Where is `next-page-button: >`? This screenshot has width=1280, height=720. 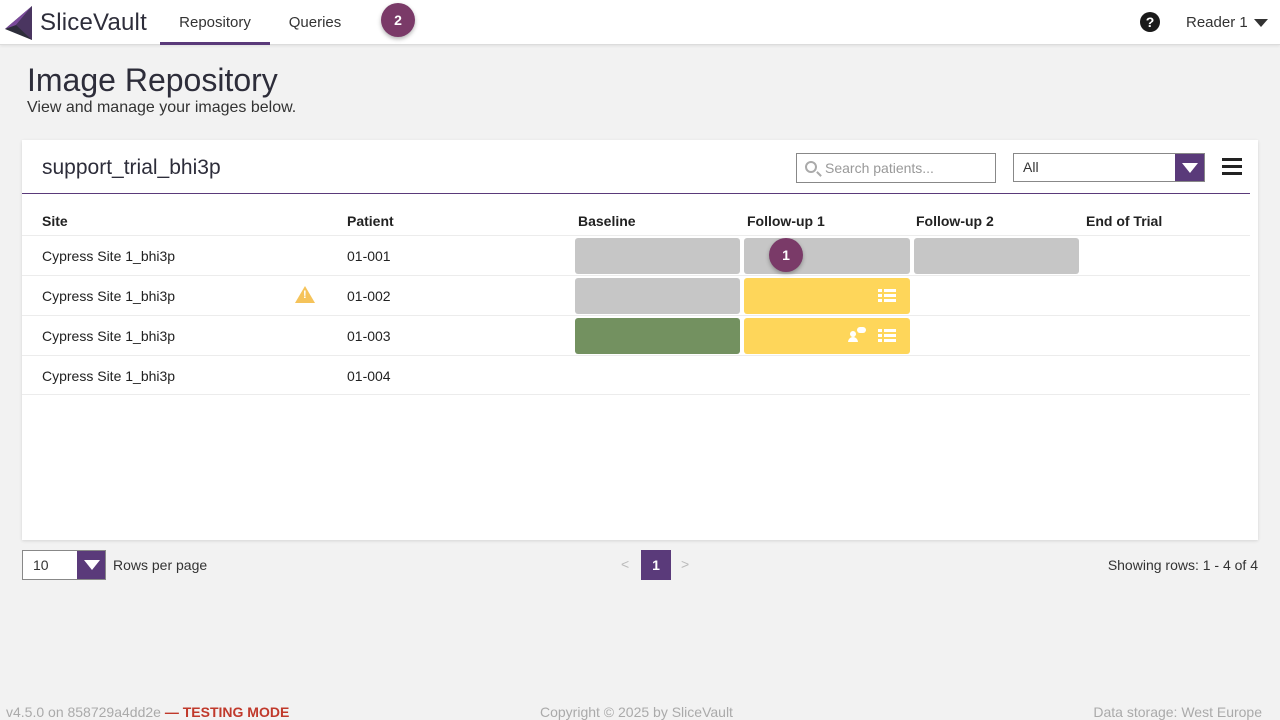
next-page-button: > is located at coordinates (685, 564).